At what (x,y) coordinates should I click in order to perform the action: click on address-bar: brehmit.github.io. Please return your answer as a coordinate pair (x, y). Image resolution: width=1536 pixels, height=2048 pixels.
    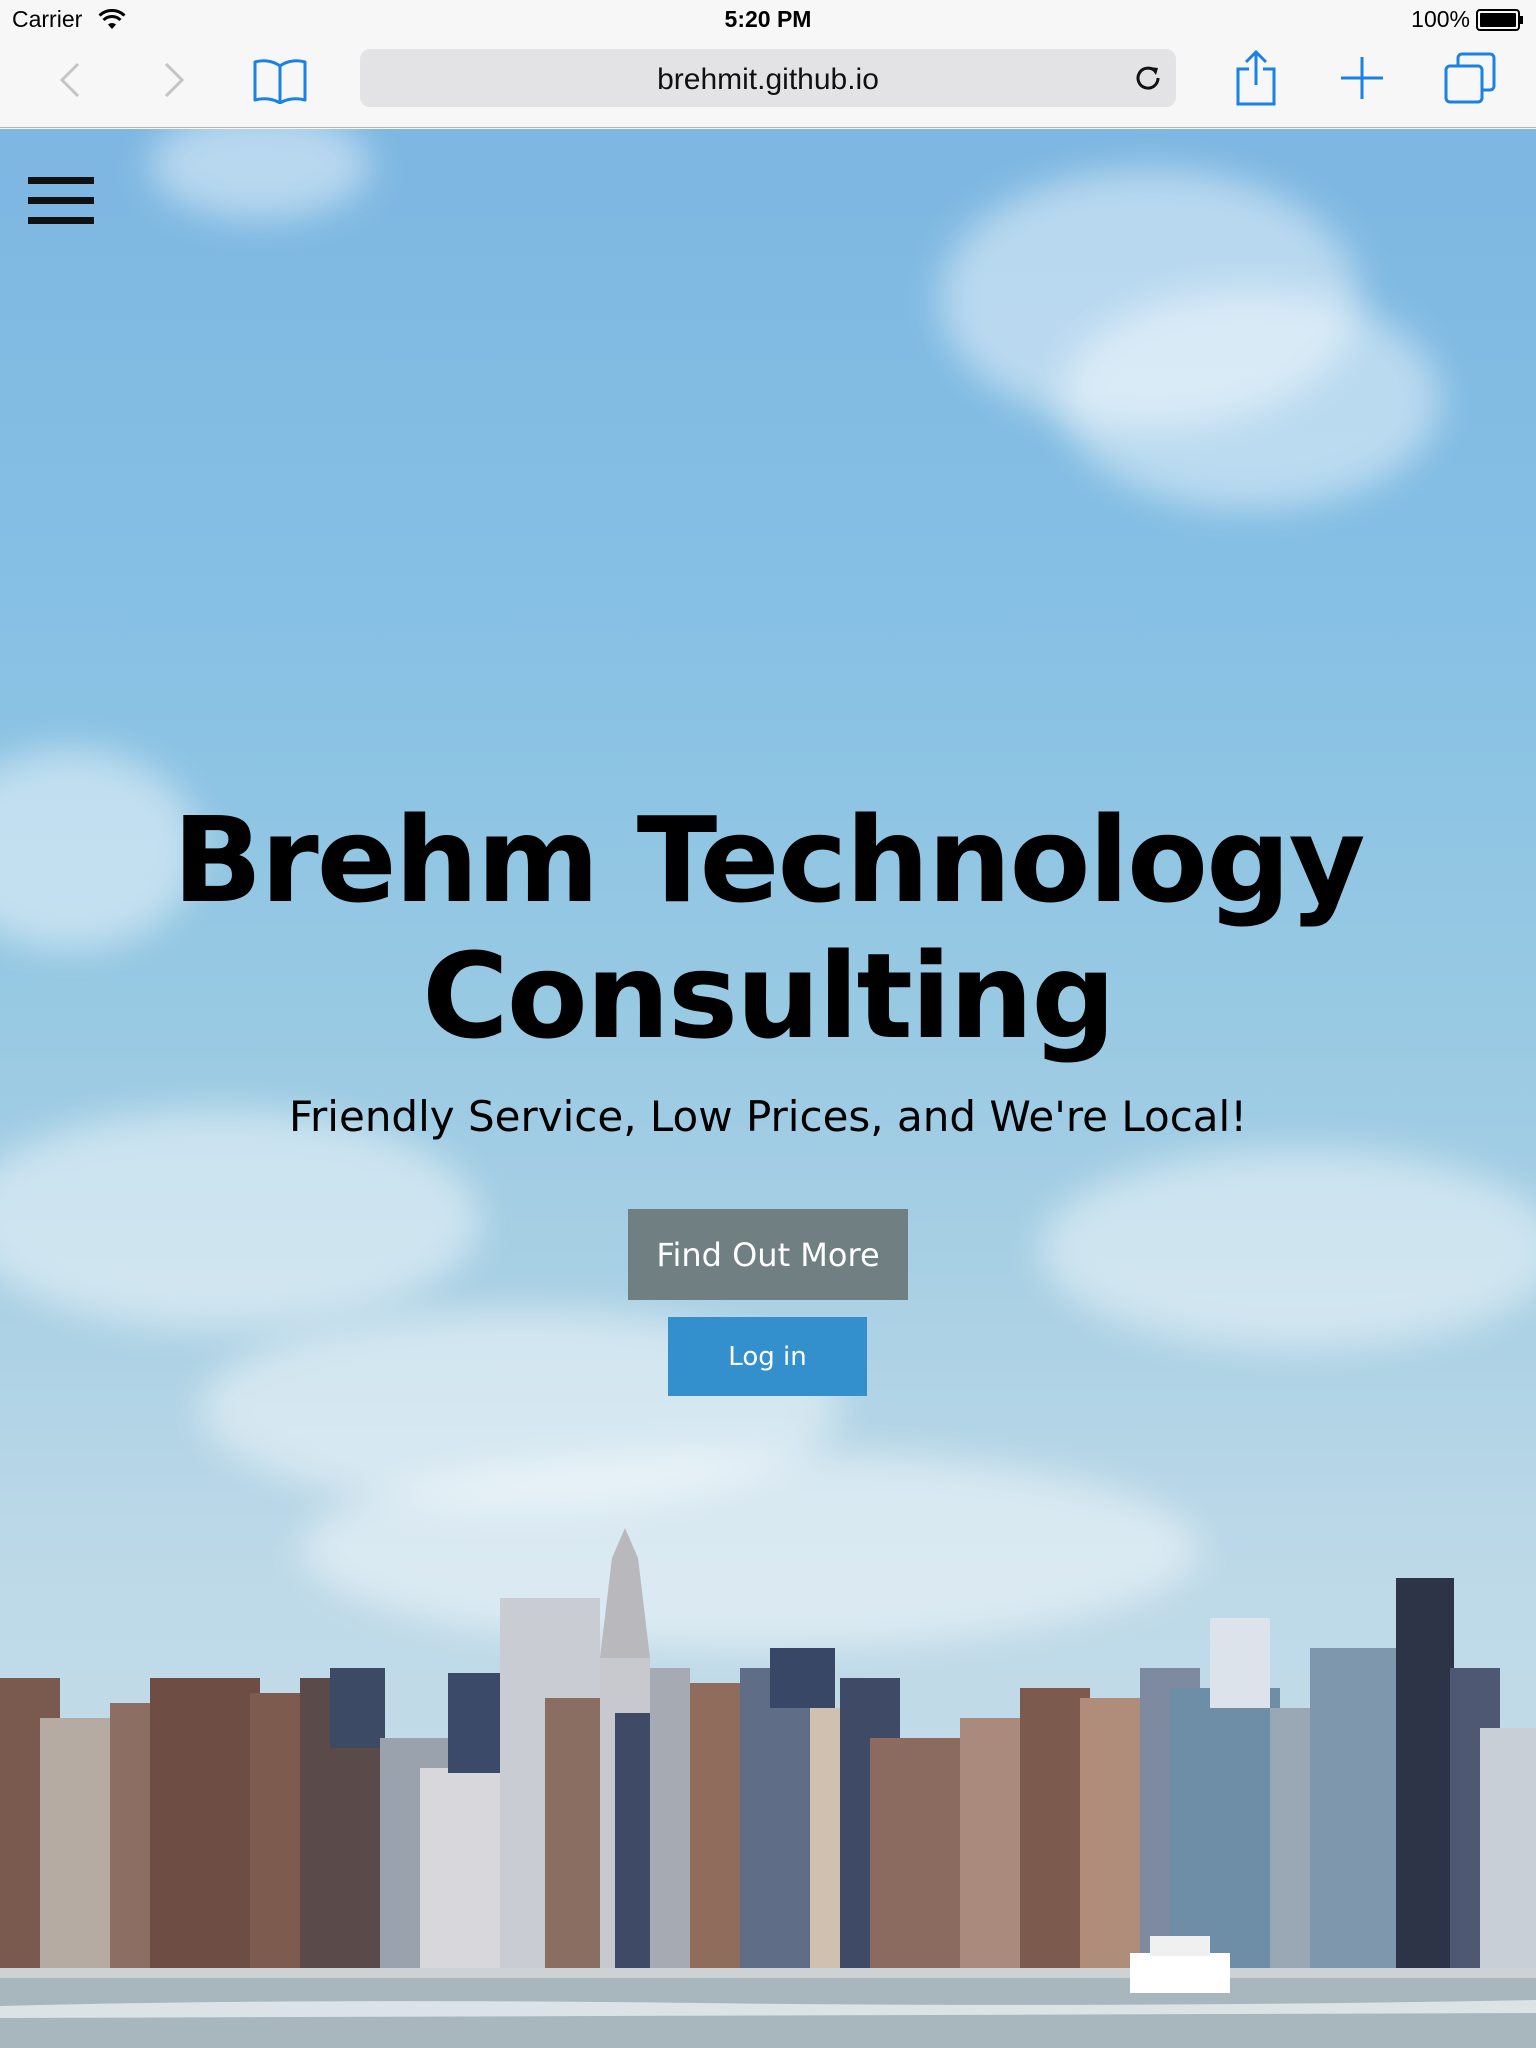
    Looking at the image, I should click on (768, 78).